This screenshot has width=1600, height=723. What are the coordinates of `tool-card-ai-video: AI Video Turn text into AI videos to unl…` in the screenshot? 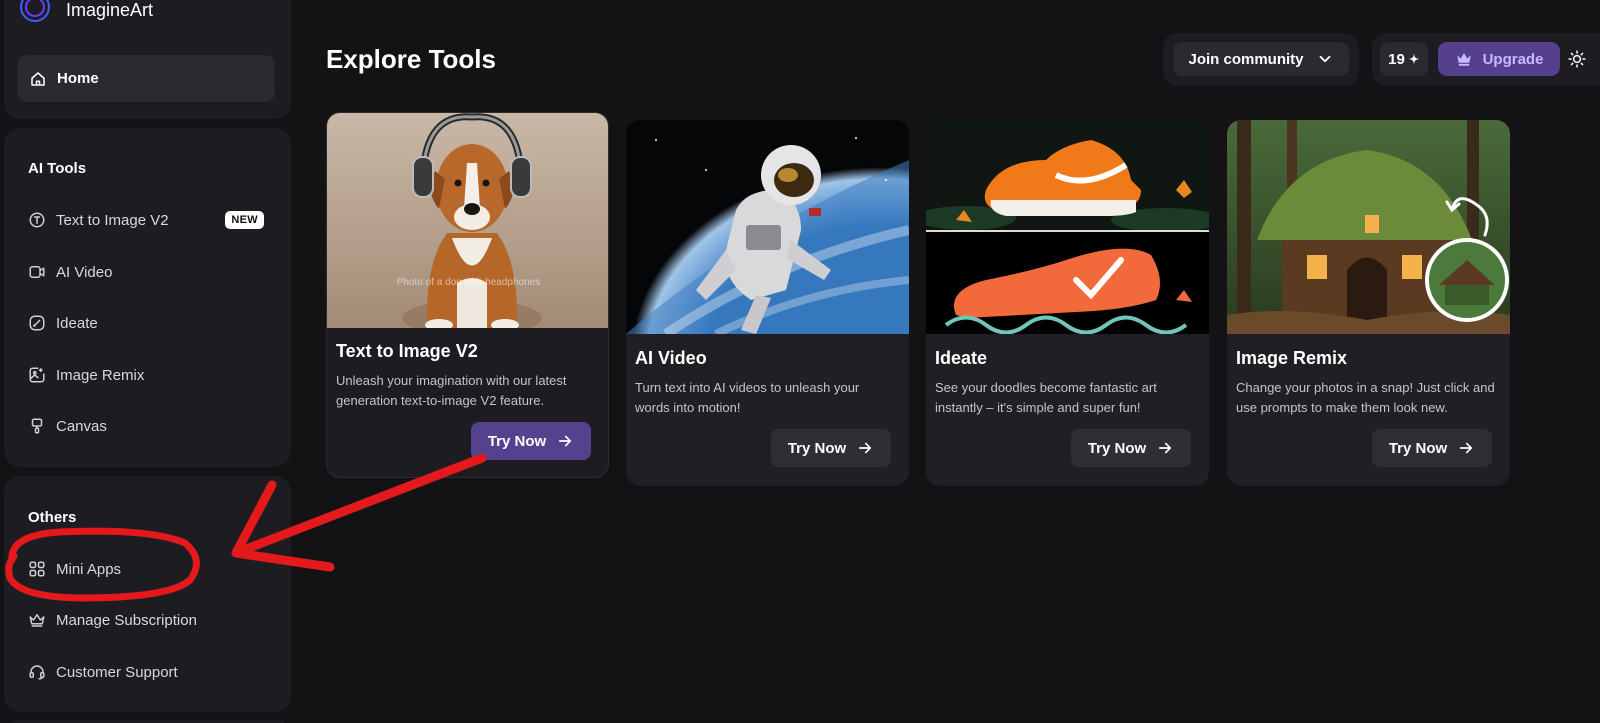 It's located at (767, 303).